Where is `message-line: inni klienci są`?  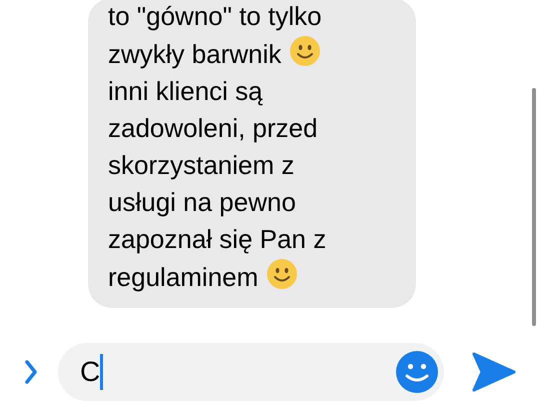 message-line: inni klienci są is located at coordinates (186, 91).